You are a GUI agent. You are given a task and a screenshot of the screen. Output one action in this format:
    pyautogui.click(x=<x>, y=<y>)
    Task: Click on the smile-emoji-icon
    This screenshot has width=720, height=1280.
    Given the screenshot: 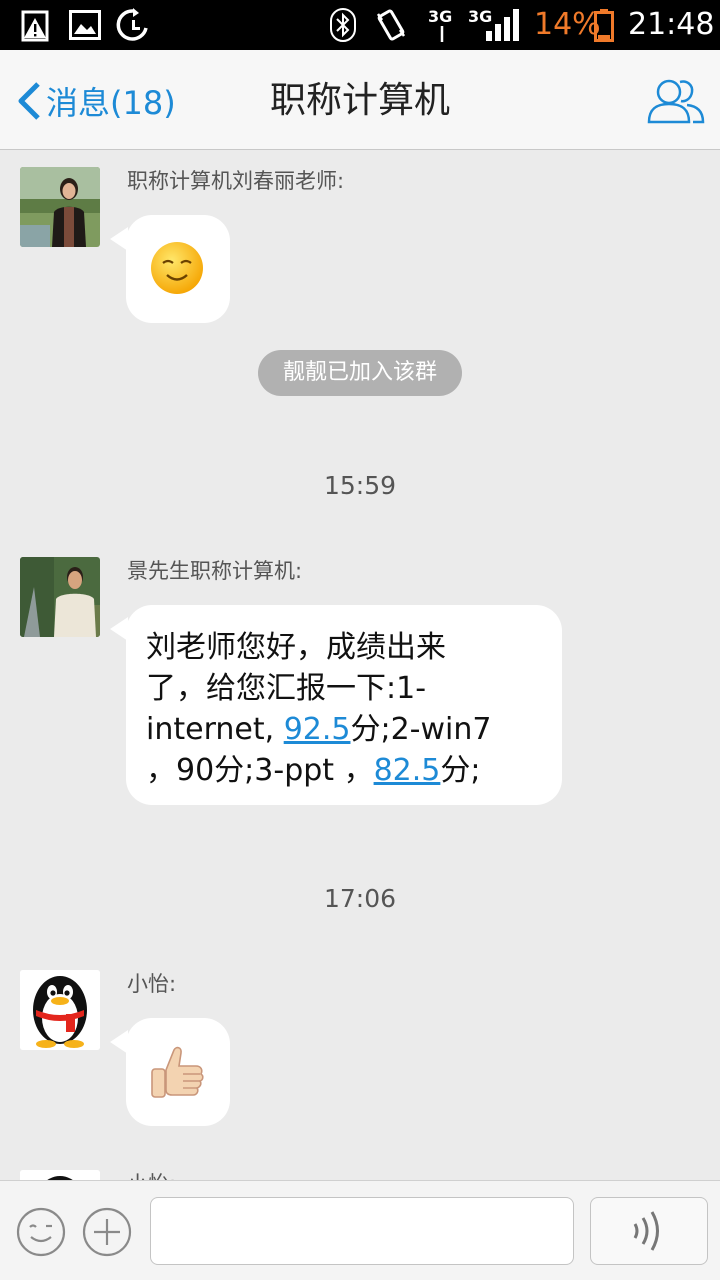 What is the action you would take?
    pyautogui.click(x=177, y=268)
    